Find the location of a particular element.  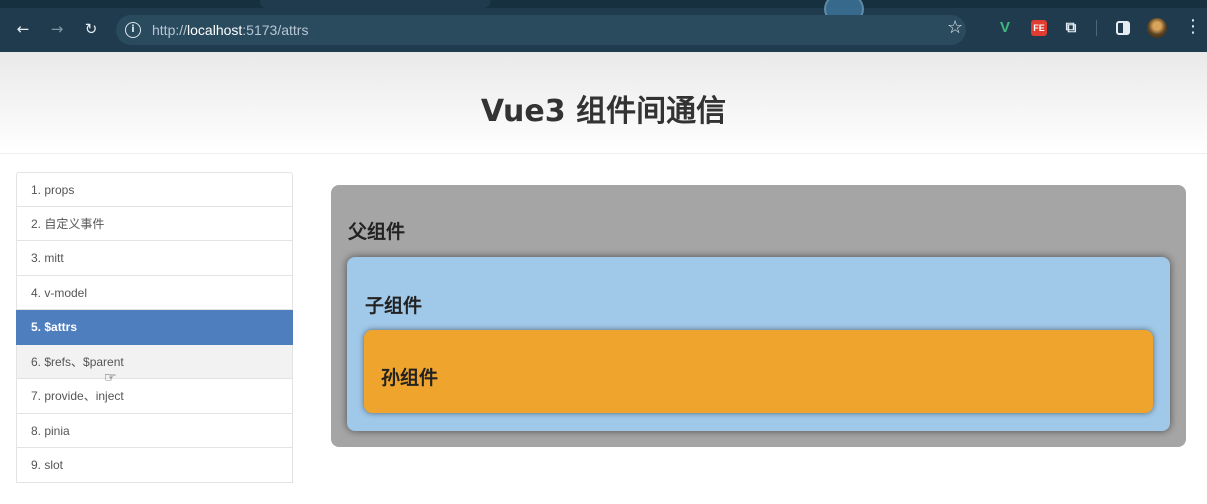

nav-item-attrs: 5. $attrs is located at coordinates (154, 327).